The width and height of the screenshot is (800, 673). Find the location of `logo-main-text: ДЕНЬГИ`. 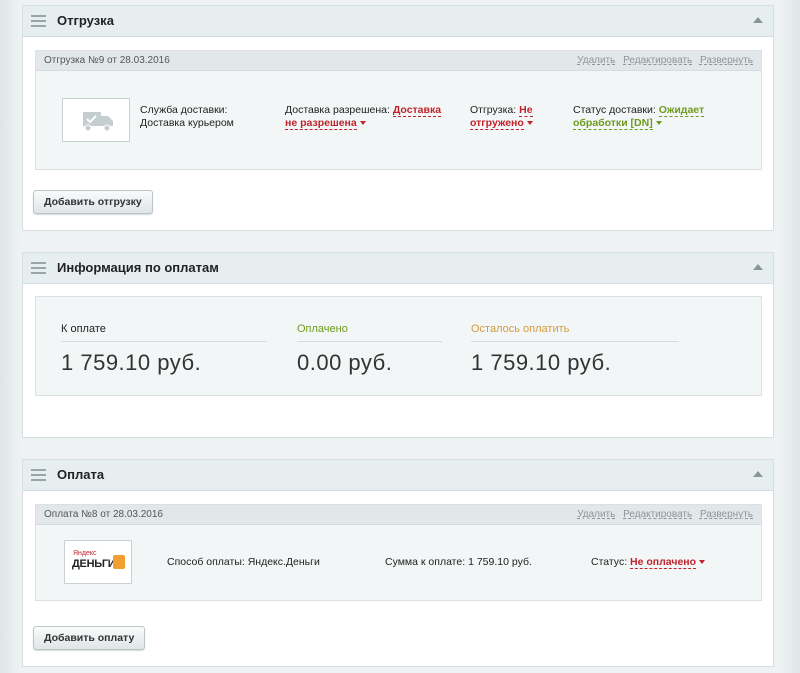

logo-main-text: ДЕНЬГИ is located at coordinates (94, 564).